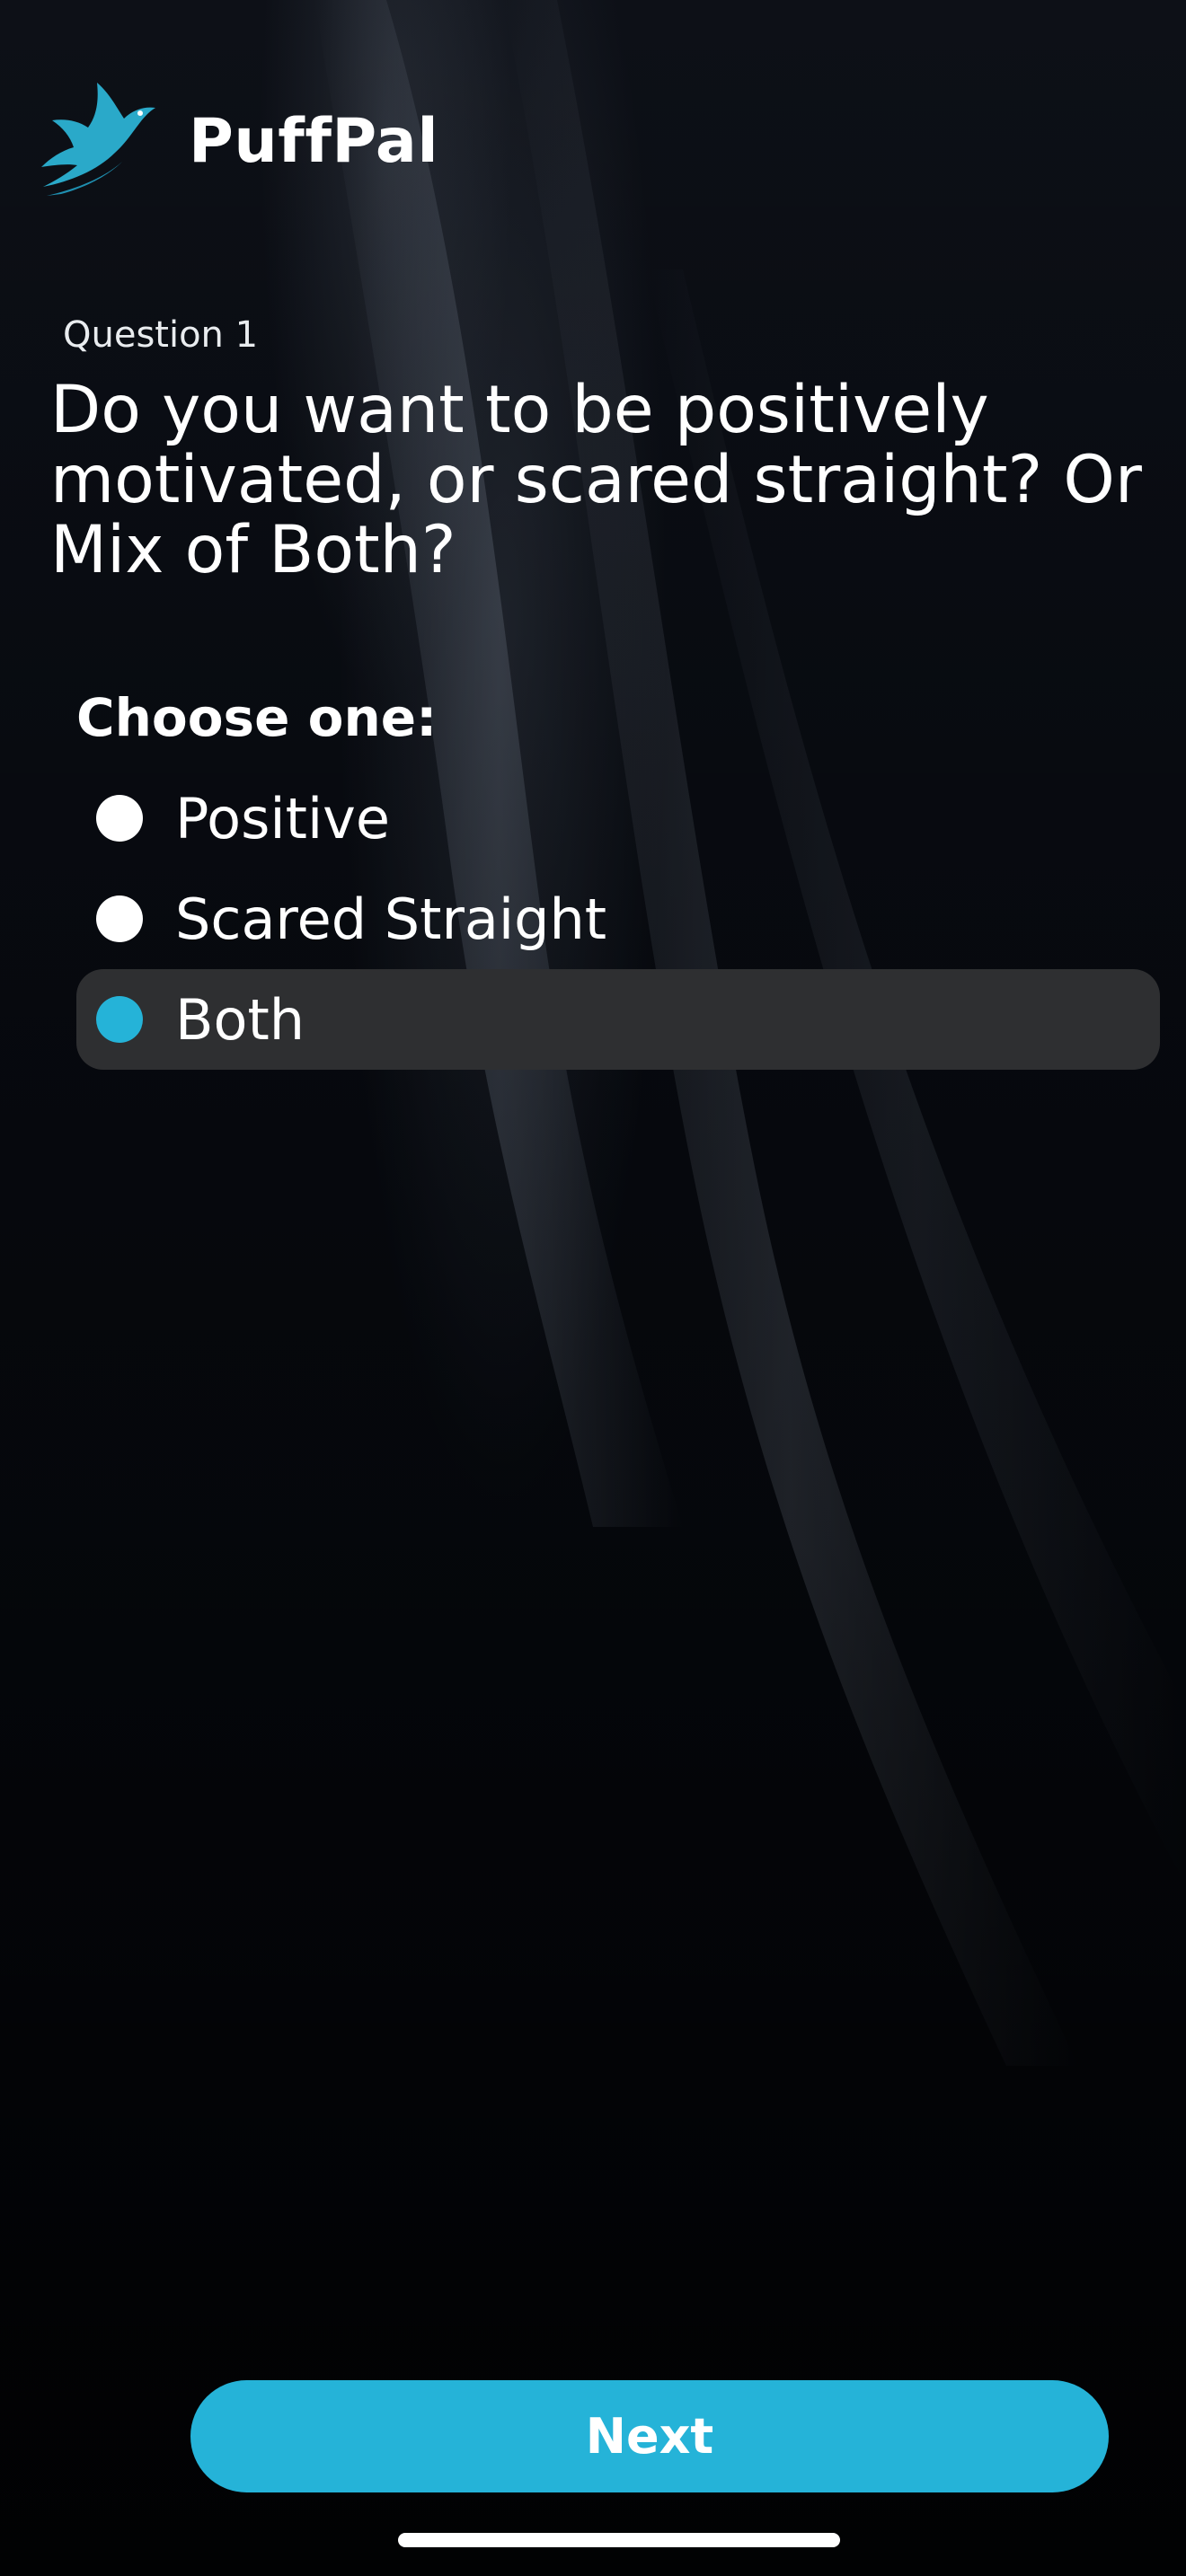 The width and height of the screenshot is (1186, 2576). I want to click on option-label: Both, so click(240, 1019).